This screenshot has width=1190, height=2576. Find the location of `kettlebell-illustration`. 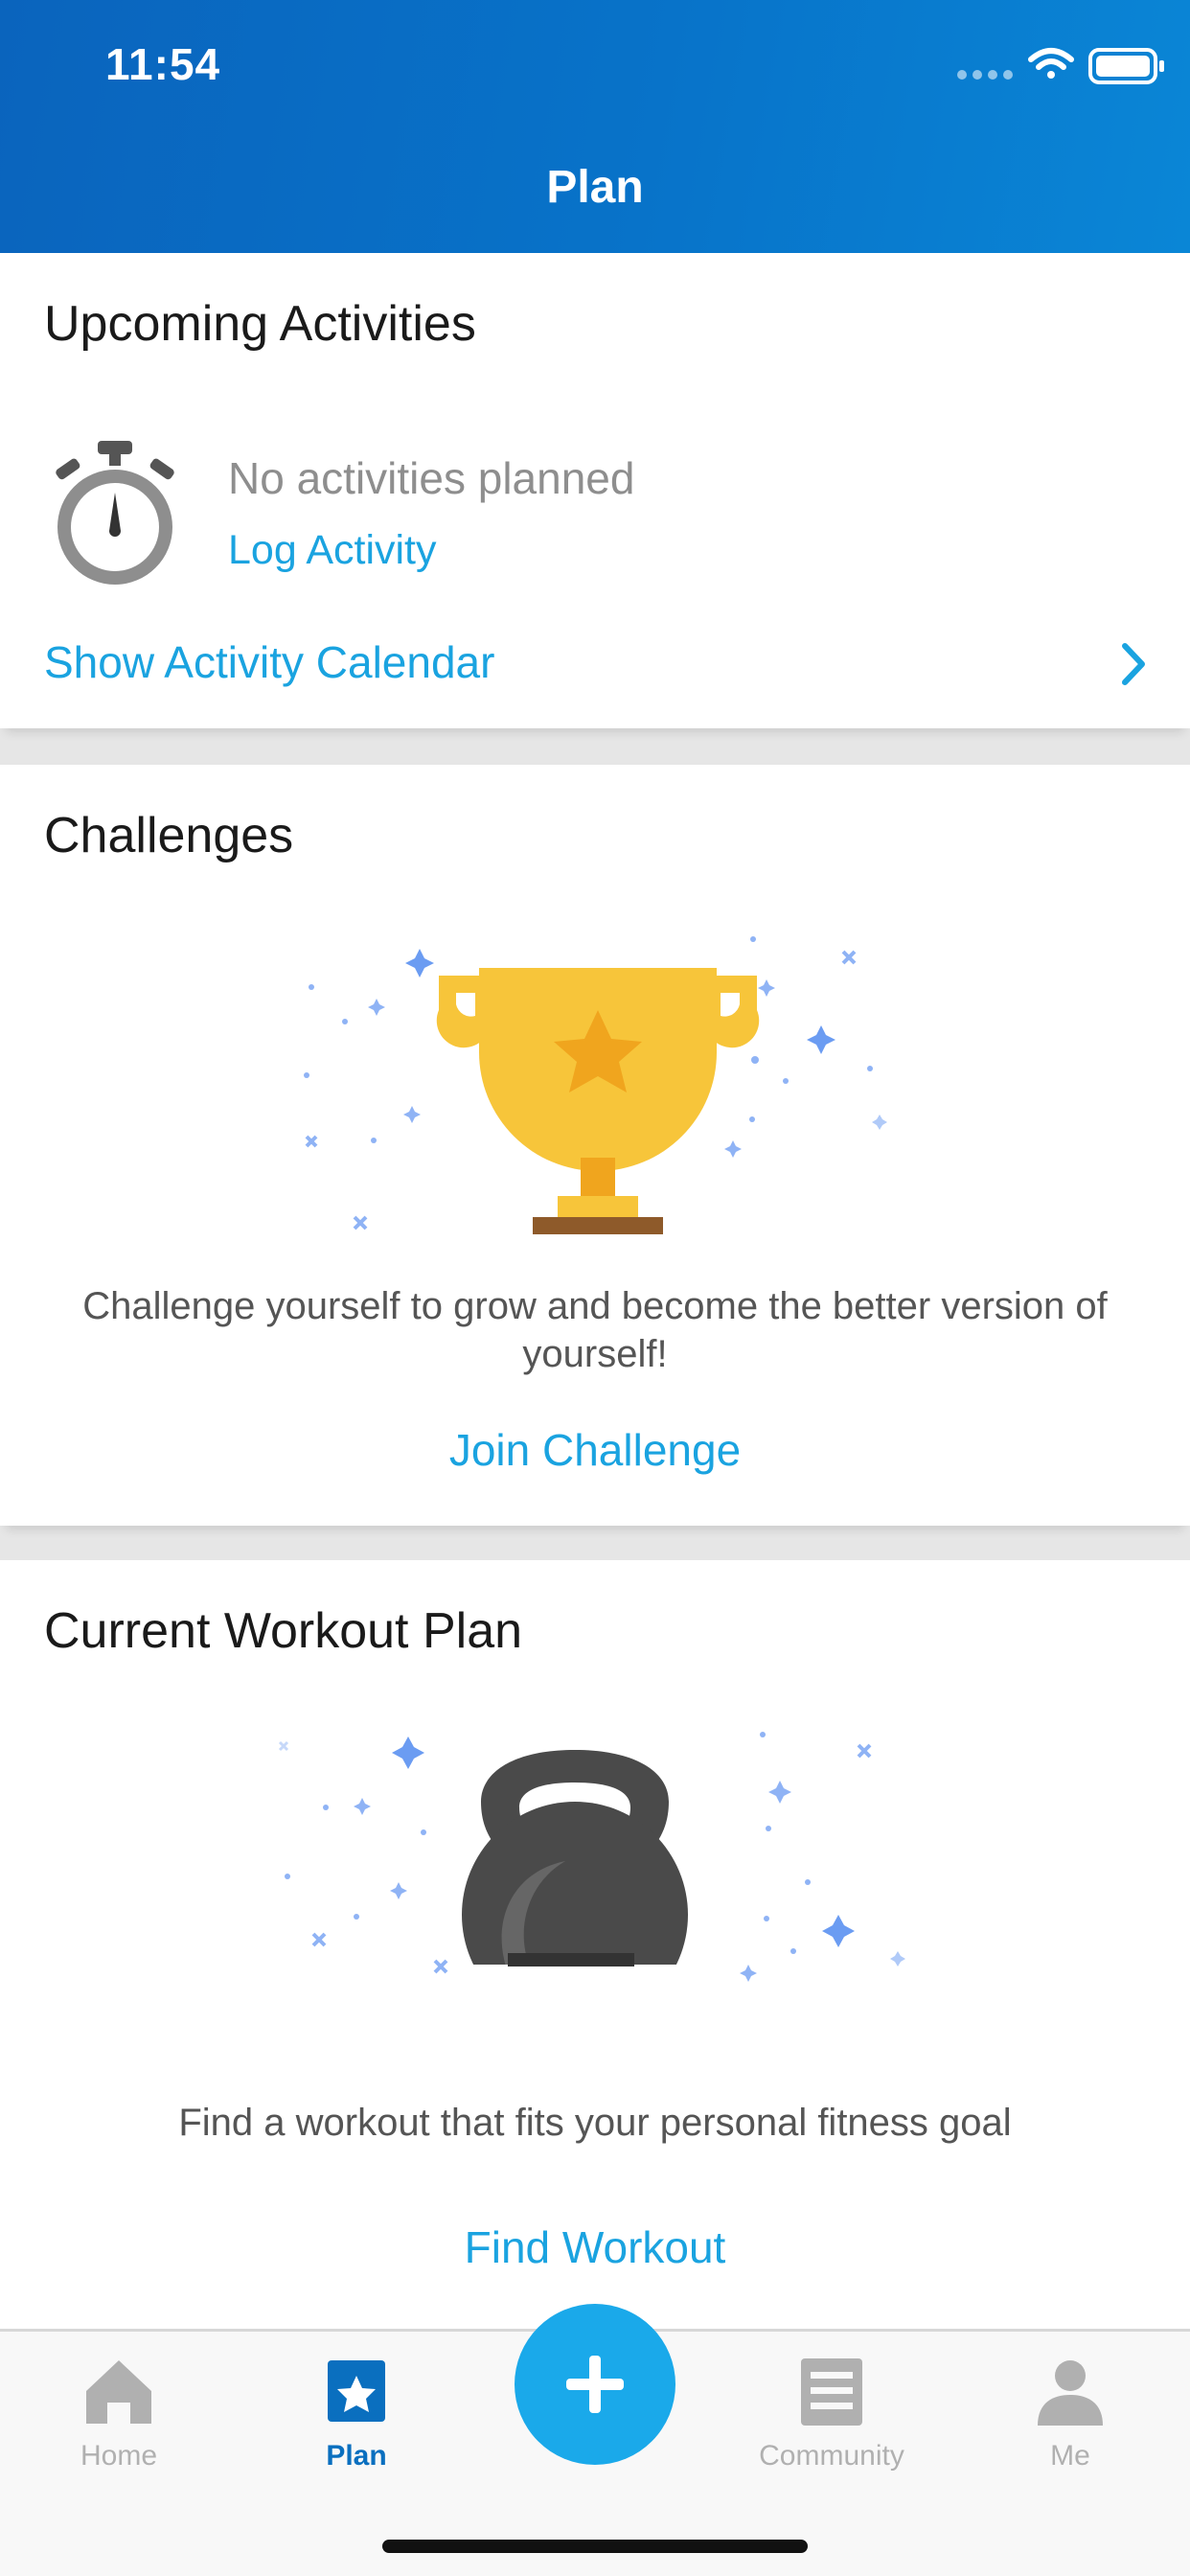

kettlebell-illustration is located at coordinates (591, 1866).